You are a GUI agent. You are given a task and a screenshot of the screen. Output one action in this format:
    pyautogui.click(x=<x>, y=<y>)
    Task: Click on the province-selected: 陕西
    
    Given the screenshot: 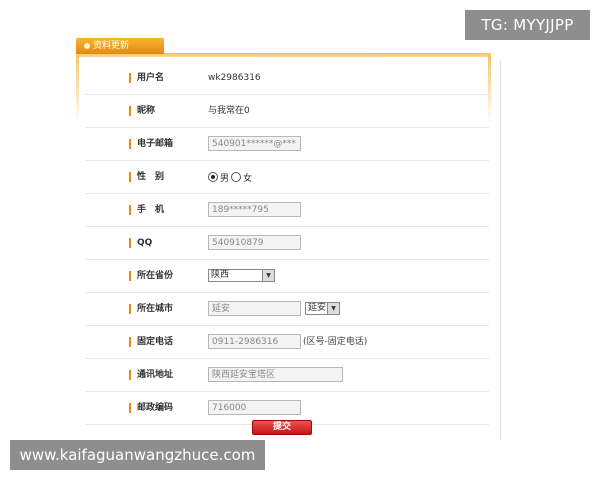 What is the action you would take?
    pyautogui.click(x=220, y=275)
    